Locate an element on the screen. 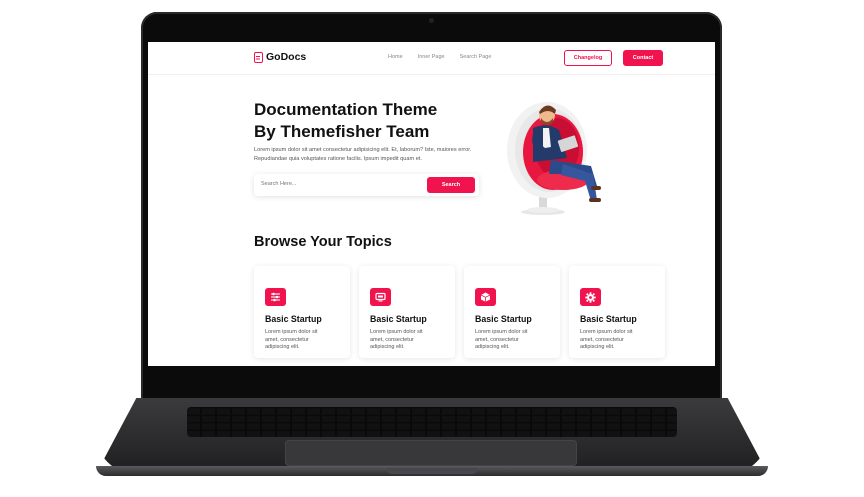 The height and width of the screenshot is (497, 864). document-icon is located at coordinates (258, 57).